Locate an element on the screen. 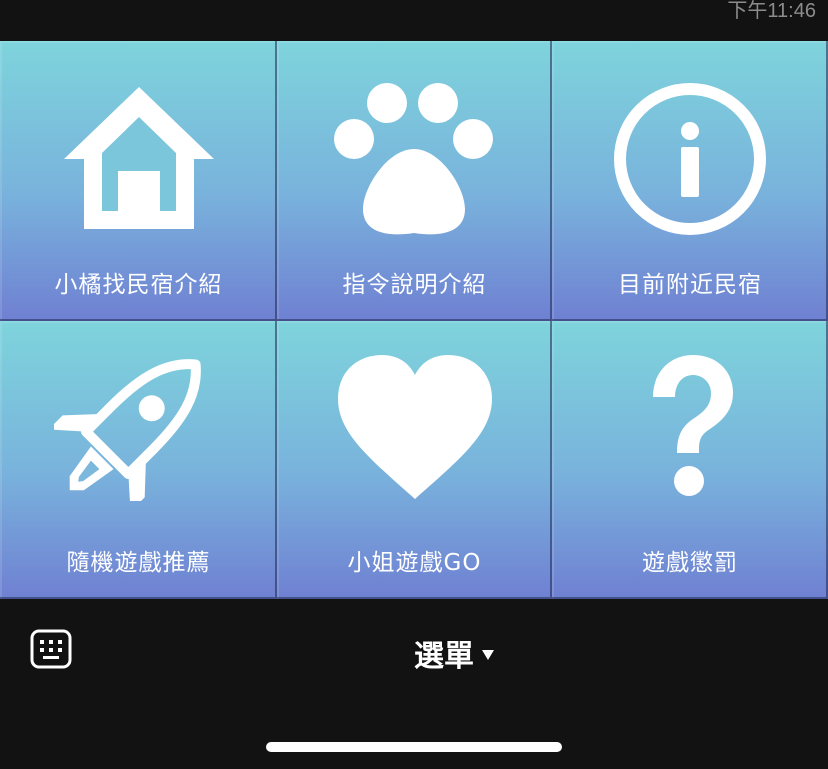 The width and height of the screenshot is (828, 769). rich-menu-tile-random-game: 隨機遊戲推薦 is located at coordinates (138, 460).